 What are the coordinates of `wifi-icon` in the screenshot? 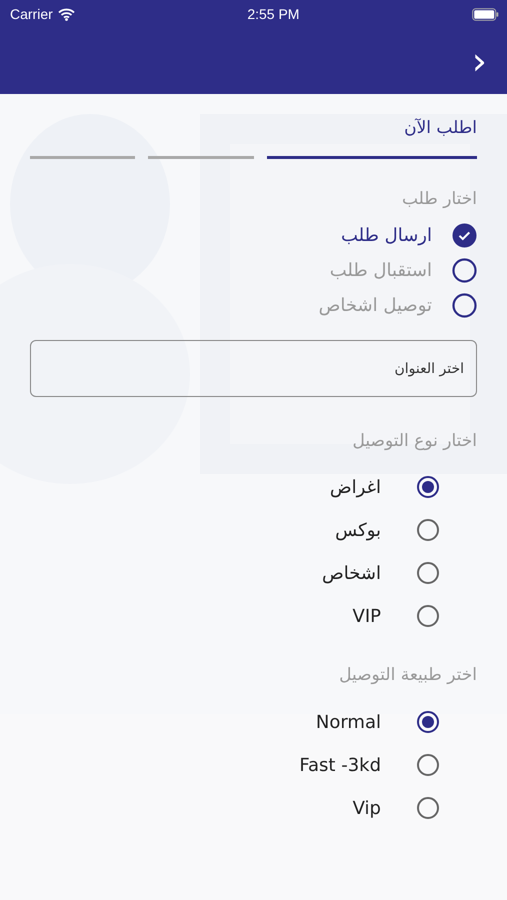 It's located at (66, 14).